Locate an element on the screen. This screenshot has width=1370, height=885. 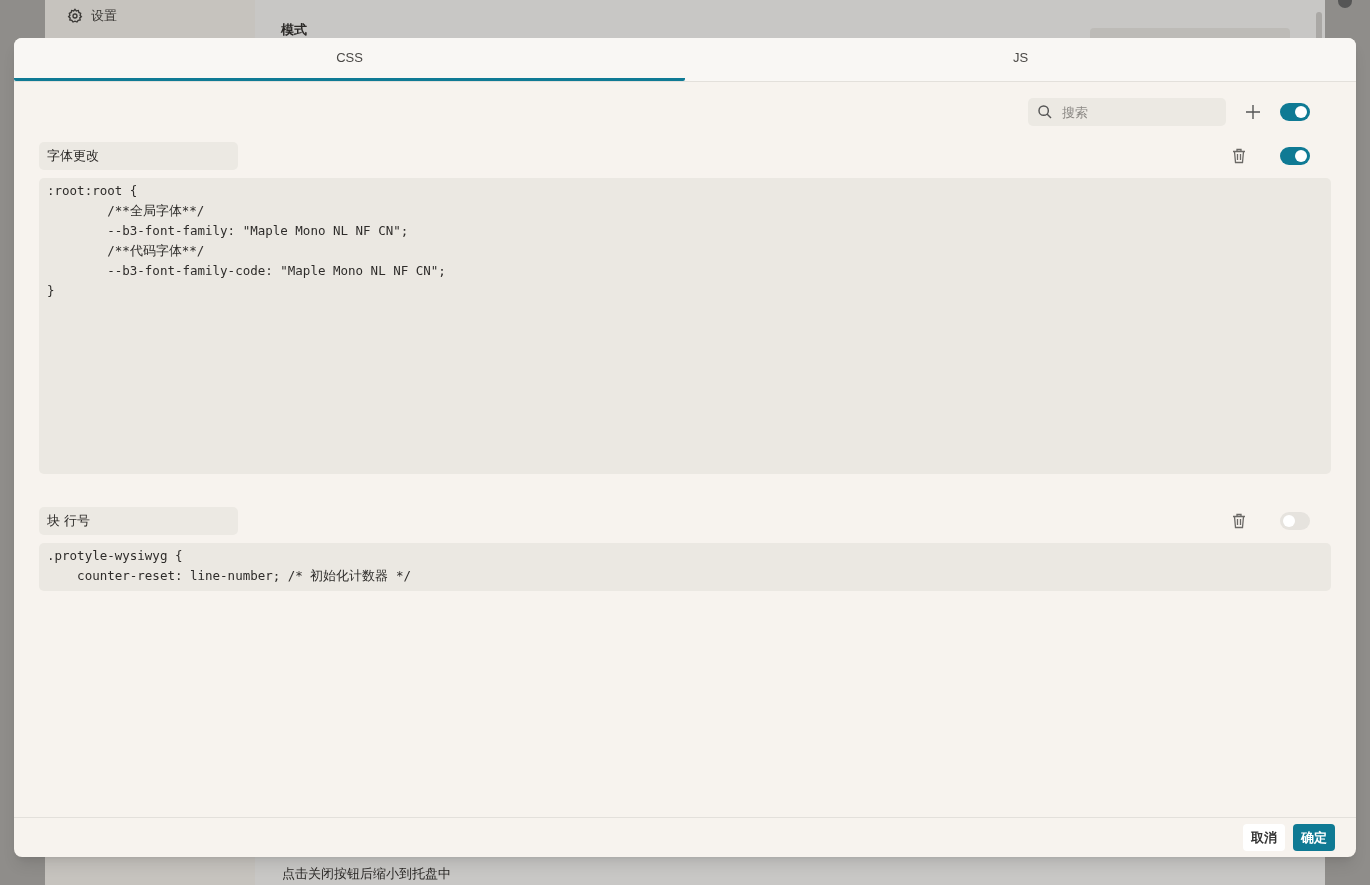
search-field: 搜索 is located at coordinates (1127, 112).